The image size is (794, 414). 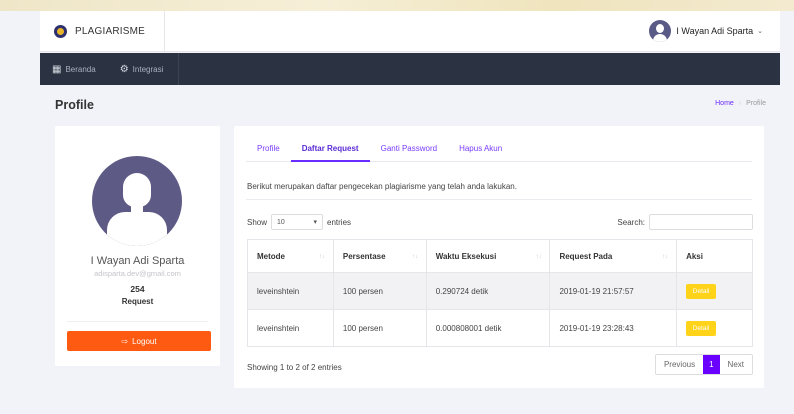 I want to click on brand: PLAGIARISME, so click(x=102, y=31).